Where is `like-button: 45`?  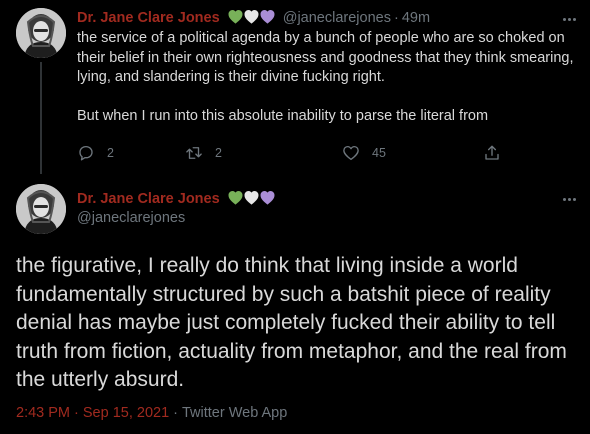
like-button: 45 is located at coordinates (364, 153).